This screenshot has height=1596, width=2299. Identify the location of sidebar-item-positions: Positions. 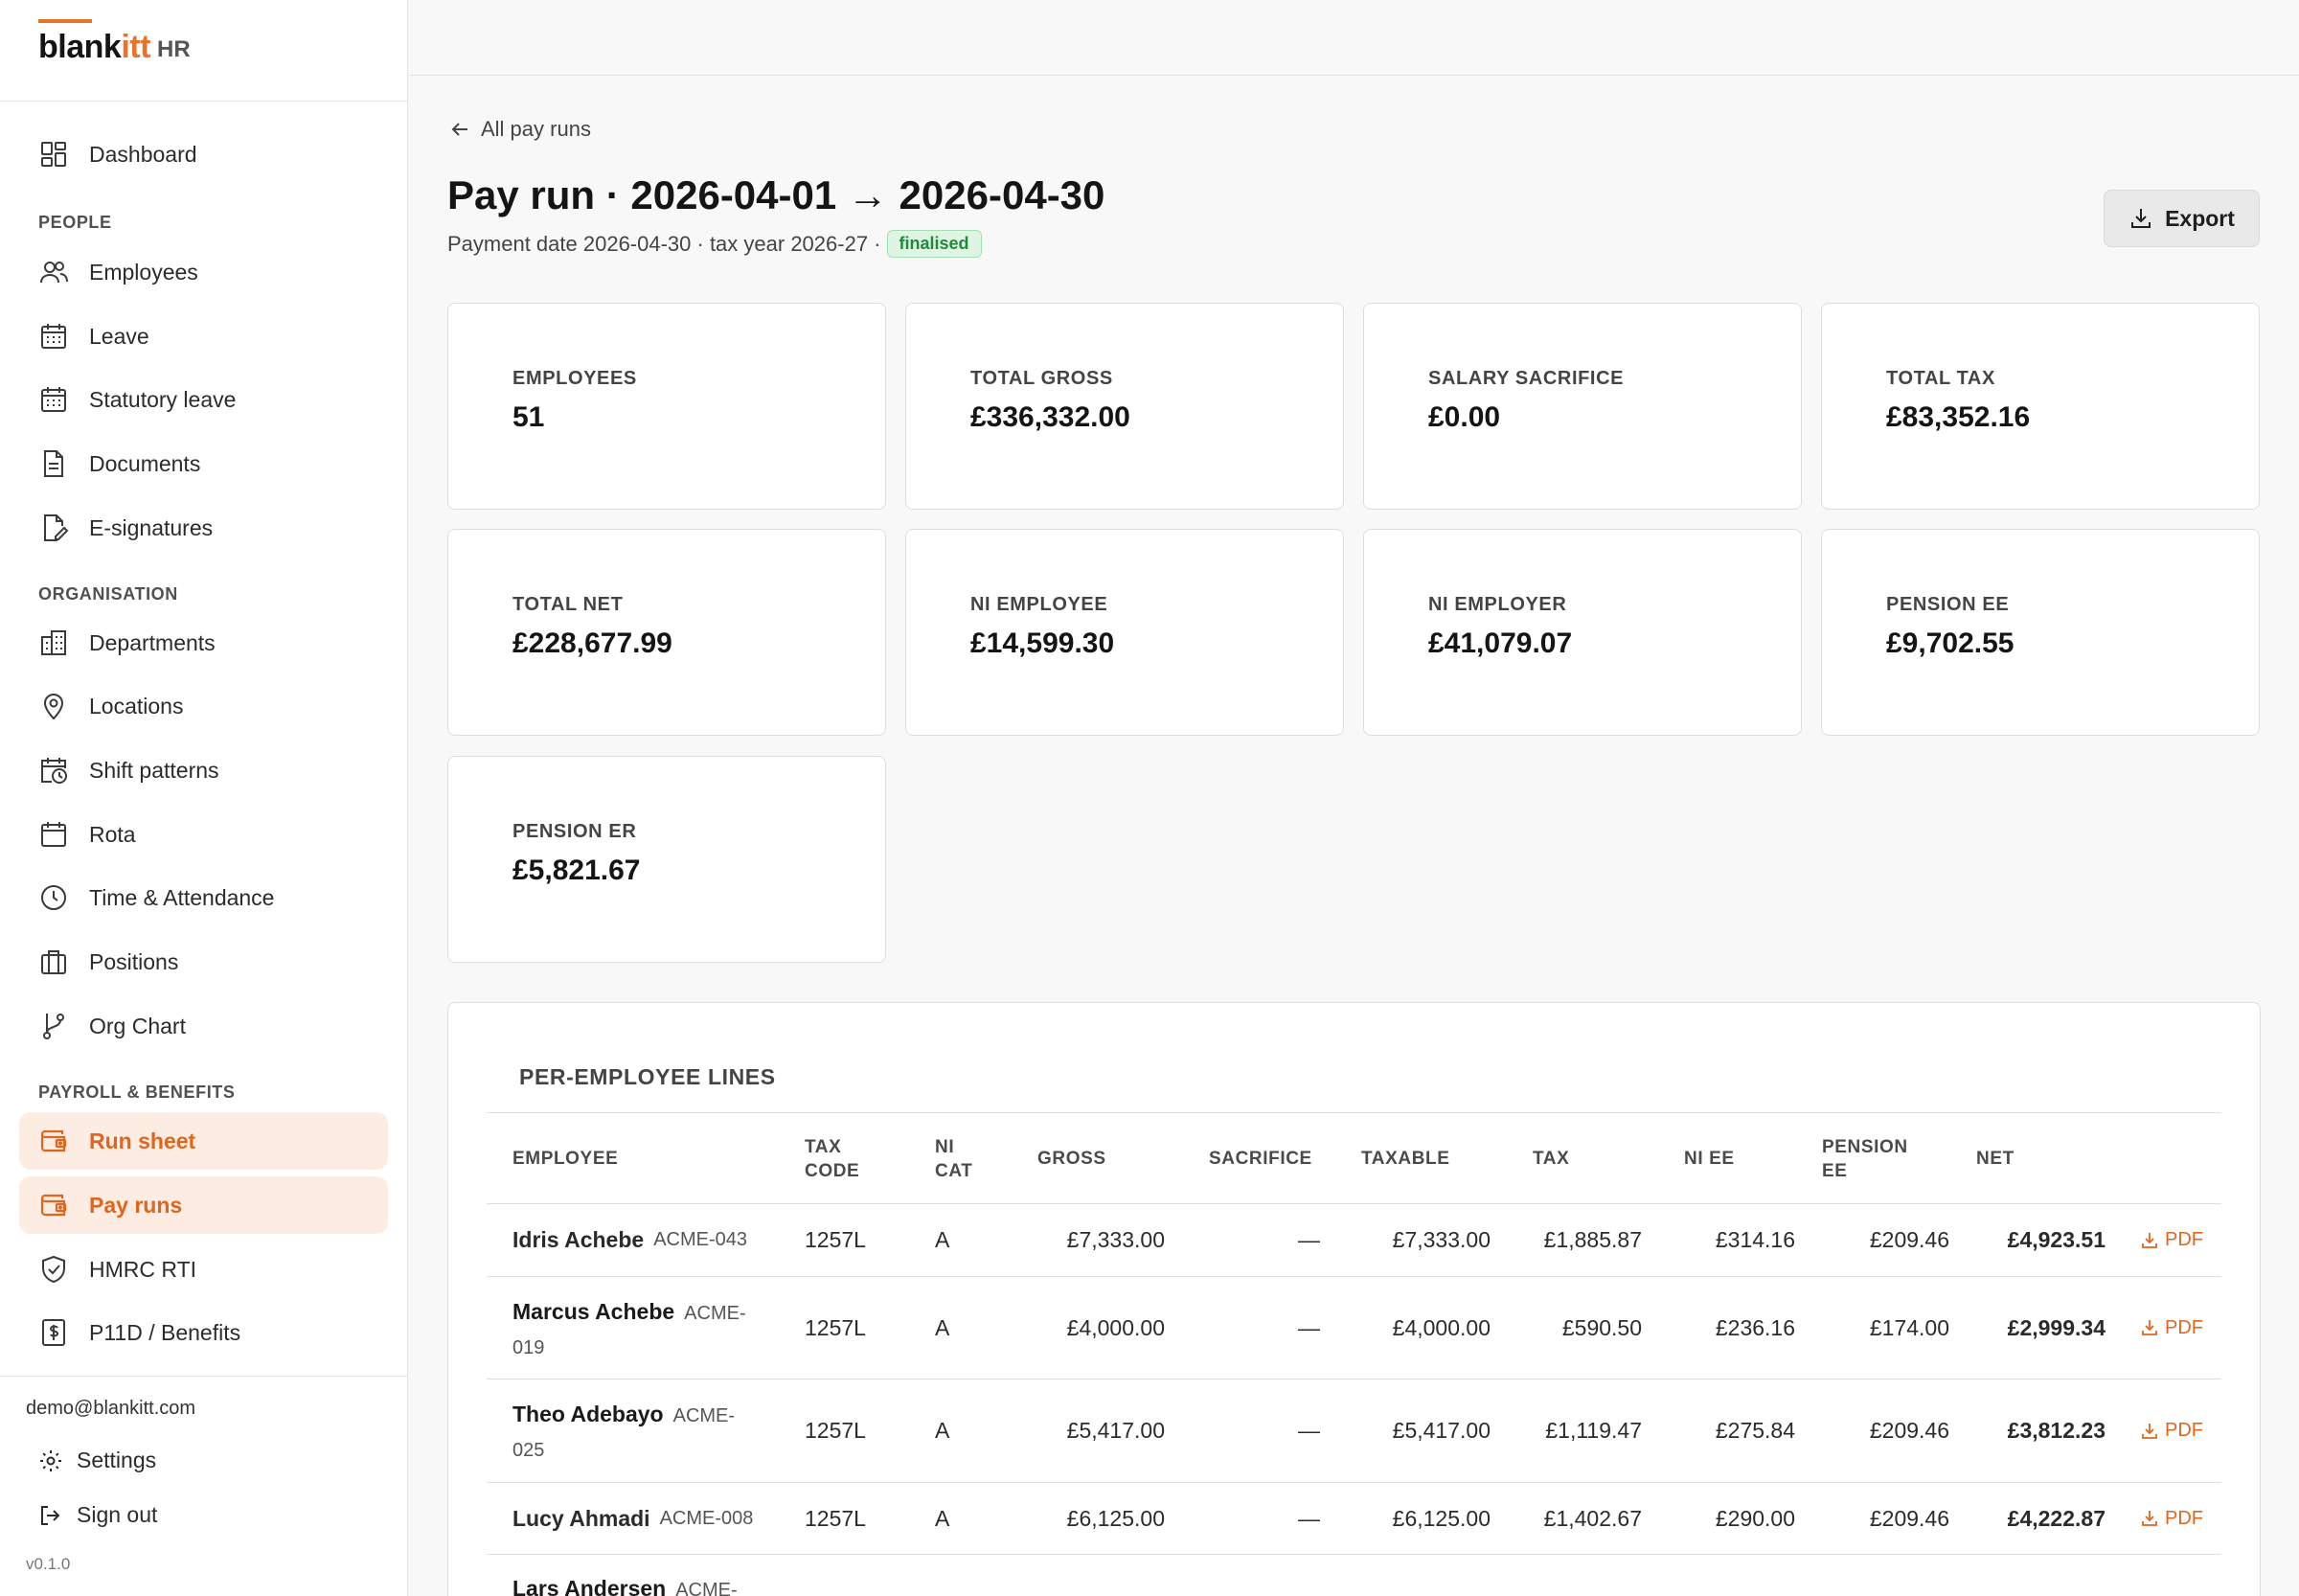
(203, 962).